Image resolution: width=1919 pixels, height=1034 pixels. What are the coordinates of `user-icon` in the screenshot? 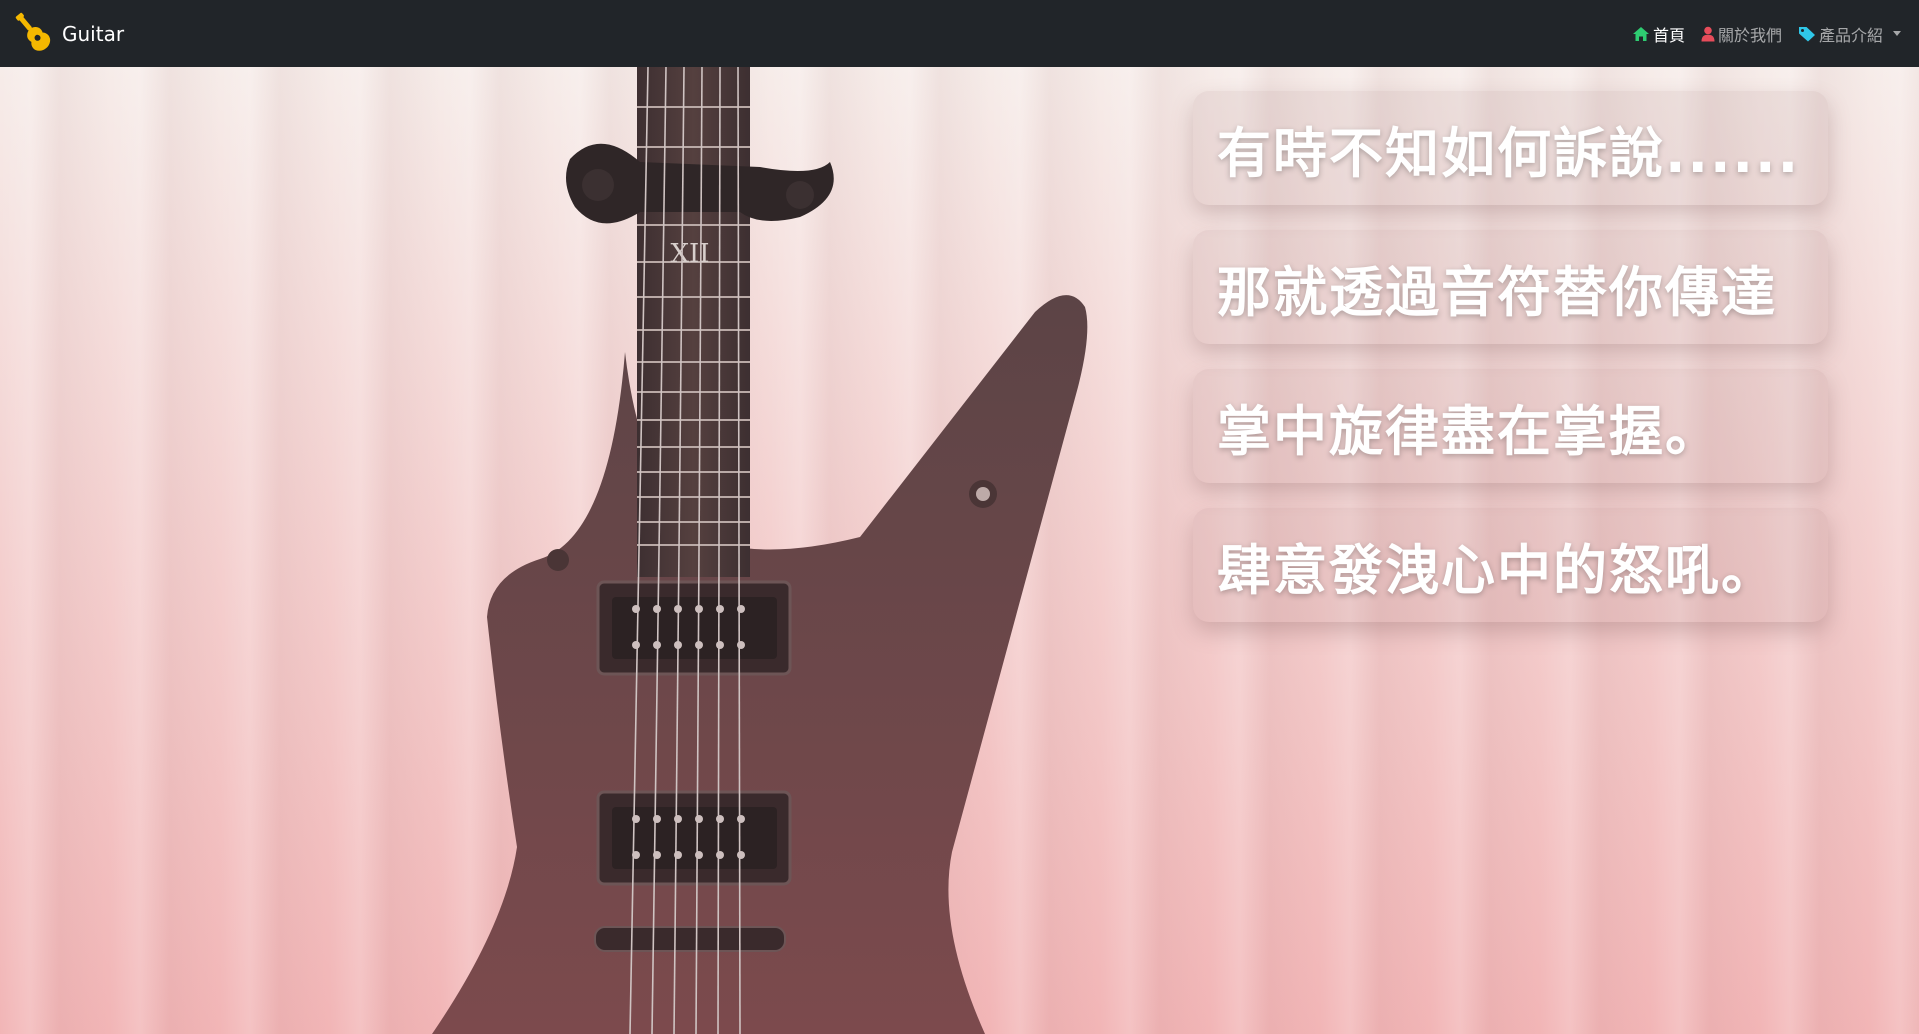 It's located at (1708, 34).